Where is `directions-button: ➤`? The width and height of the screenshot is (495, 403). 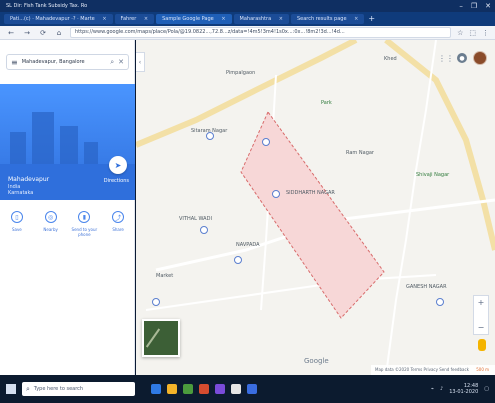 directions-button: ➤ is located at coordinates (118, 165).